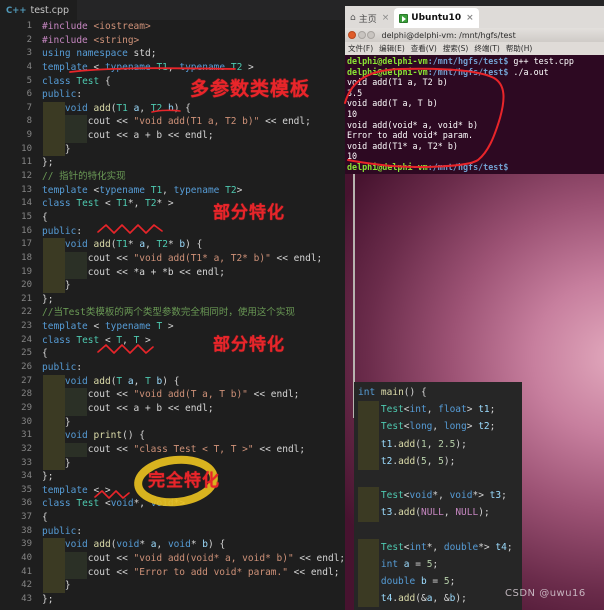  What do you see at coordinates (355, 92) in the screenshot?
I see `terminal-output-line: 3.5` at bounding box center [355, 92].